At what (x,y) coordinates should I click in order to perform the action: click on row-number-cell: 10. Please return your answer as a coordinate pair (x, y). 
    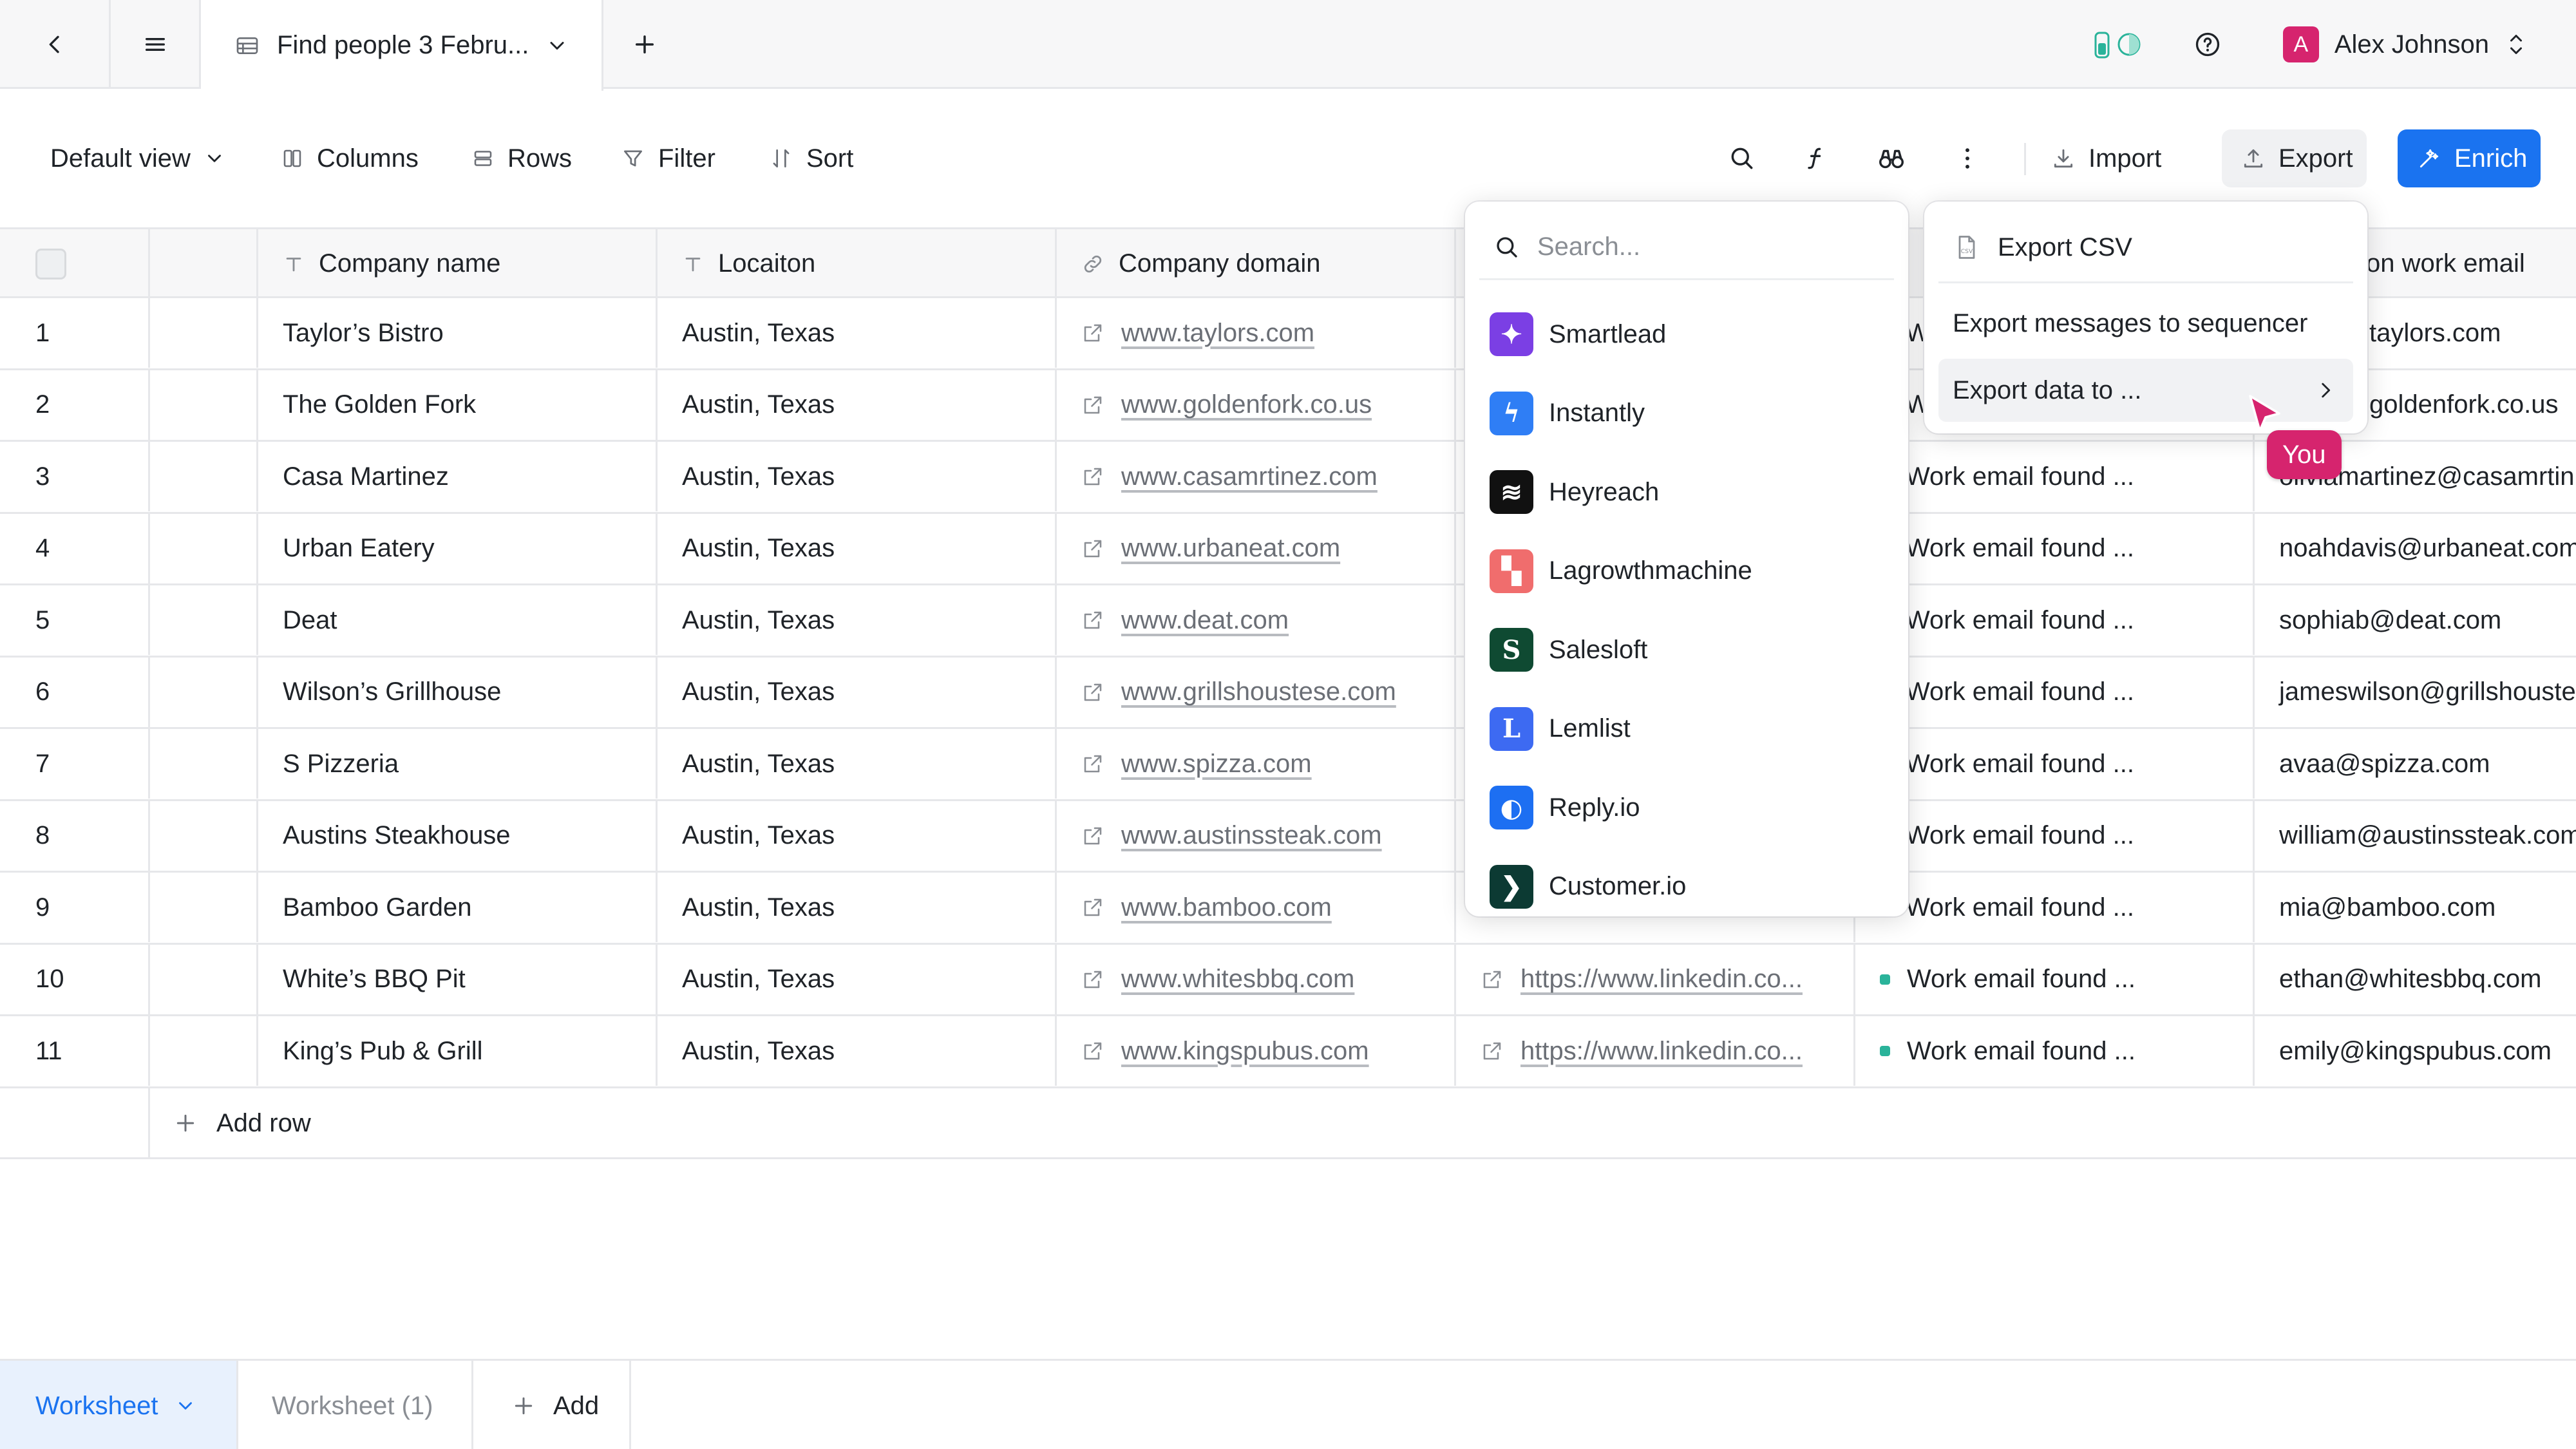
    Looking at the image, I should click on (75, 979).